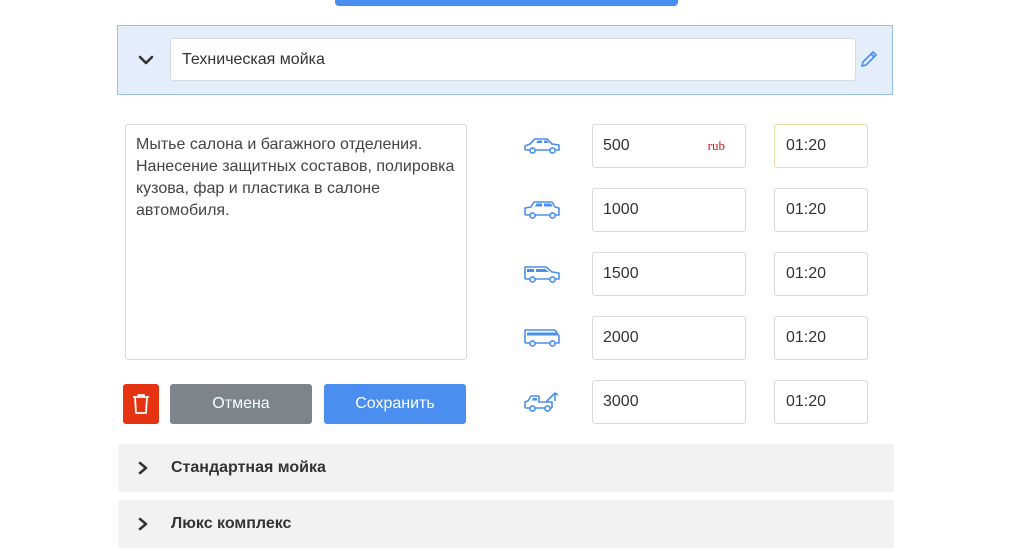  What do you see at coordinates (231, 523) in the screenshot?
I see `section-title: Люкс комплекс` at bounding box center [231, 523].